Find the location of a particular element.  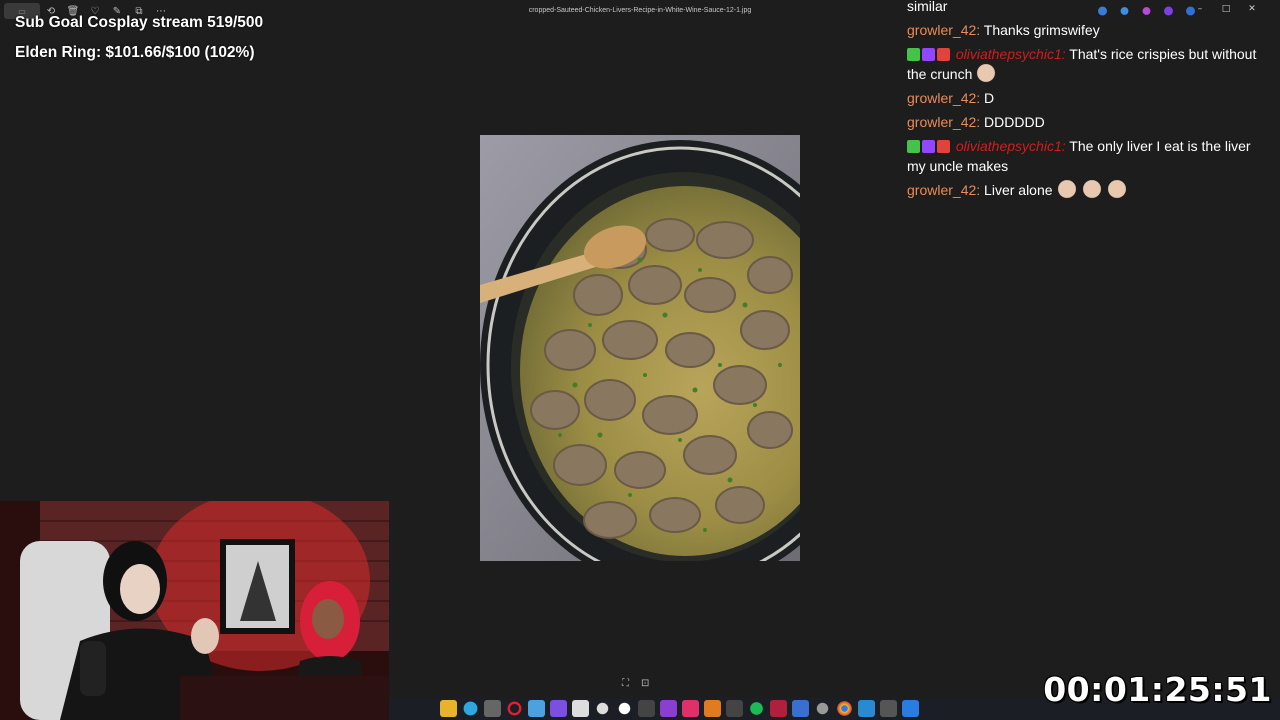

opera-icon is located at coordinates (514, 708).